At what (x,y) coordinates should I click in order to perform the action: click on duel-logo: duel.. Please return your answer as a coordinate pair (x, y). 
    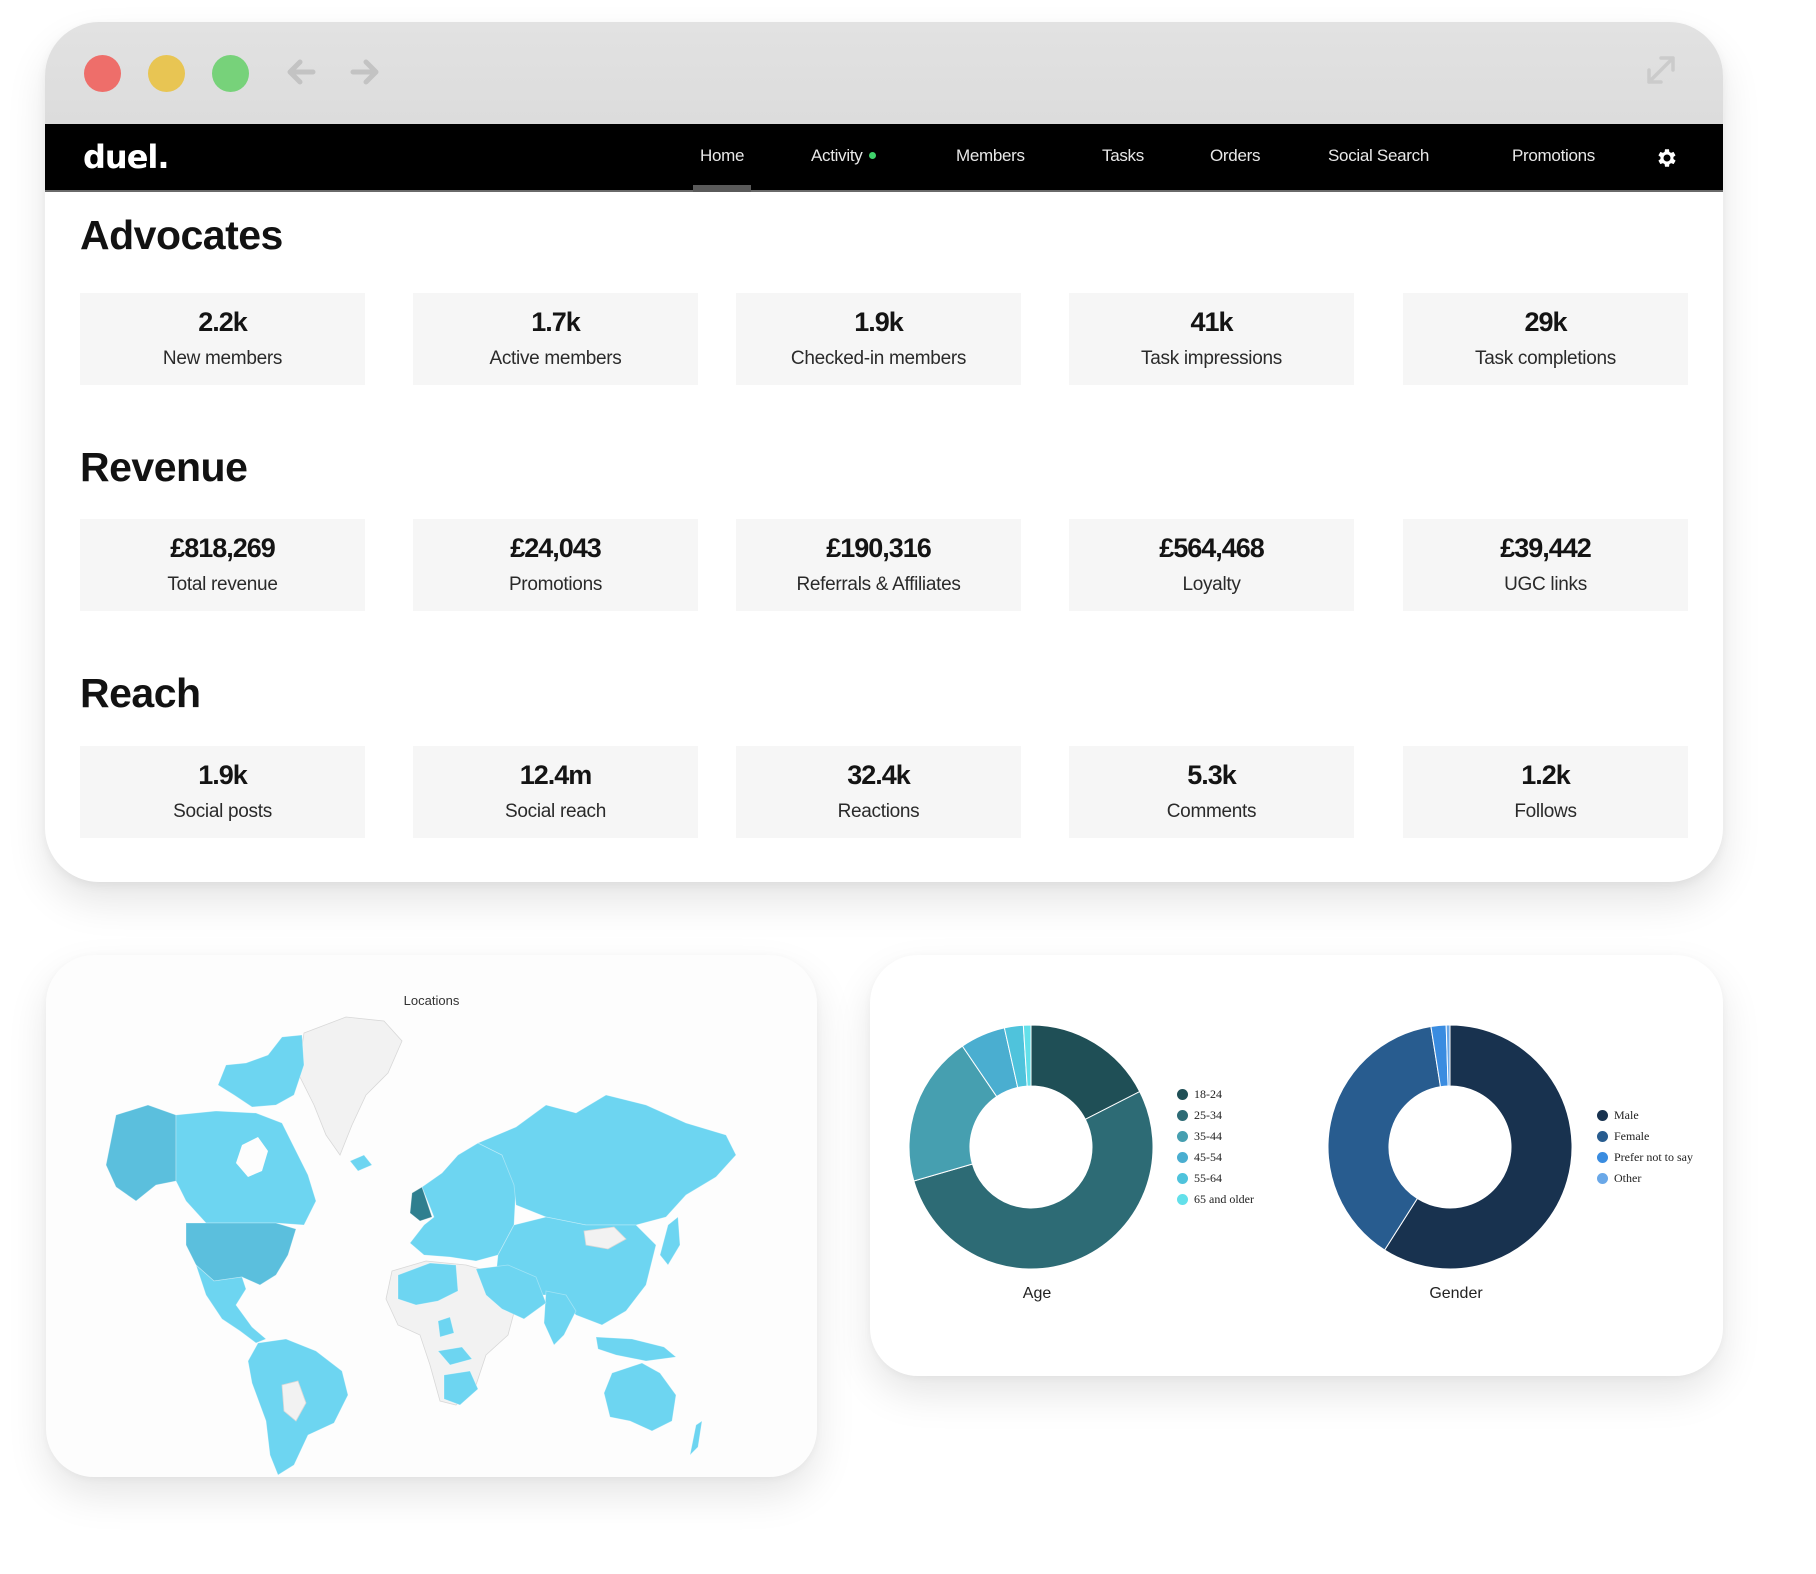
    Looking at the image, I should click on (126, 157).